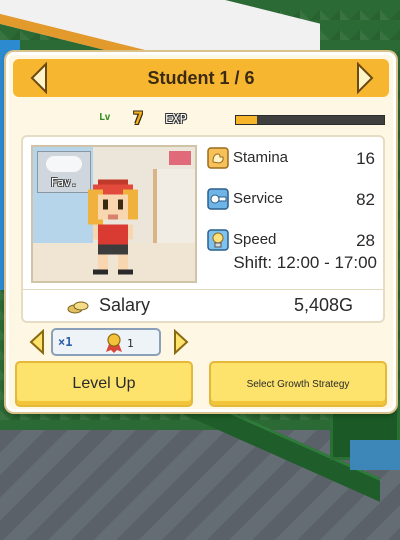 The width and height of the screenshot is (400, 540). What do you see at coordinates (218, 199) in the screenshot?
I see `service-icon` at bounding box center [218, 199].